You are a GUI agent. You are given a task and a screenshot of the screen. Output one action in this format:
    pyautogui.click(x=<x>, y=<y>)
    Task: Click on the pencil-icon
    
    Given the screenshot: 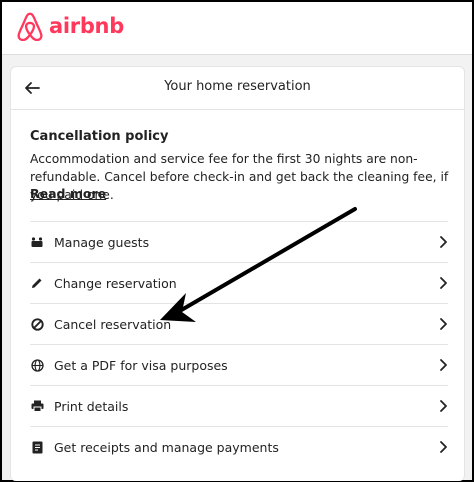 What is the action you would take?
    pyautogui.click(x=37, y=283)
    